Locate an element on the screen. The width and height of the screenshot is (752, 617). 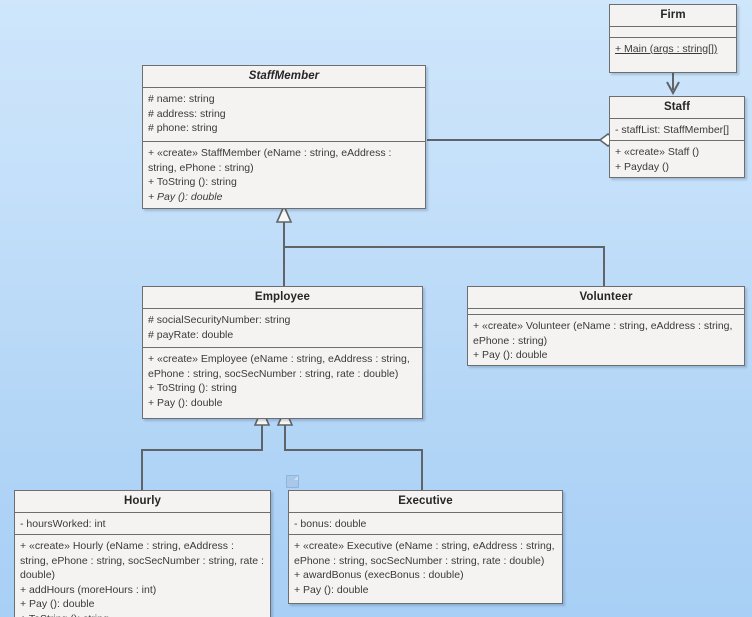
class-attribute: - bonus: double is located at coordinates (330, 524).